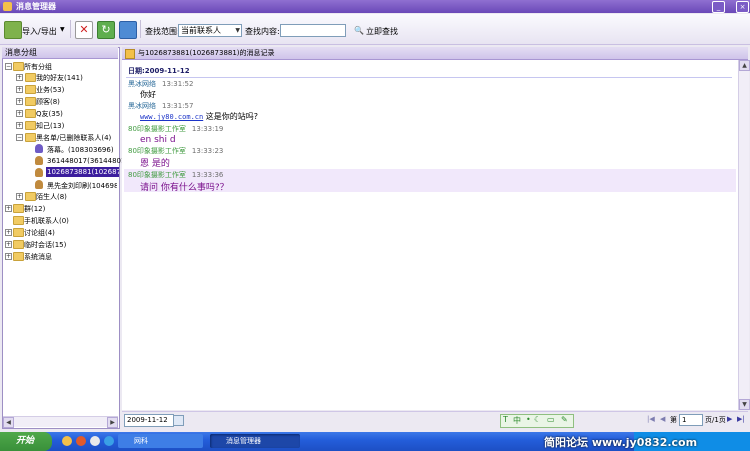  I want to click on font-icon: T, so click(505, 419).